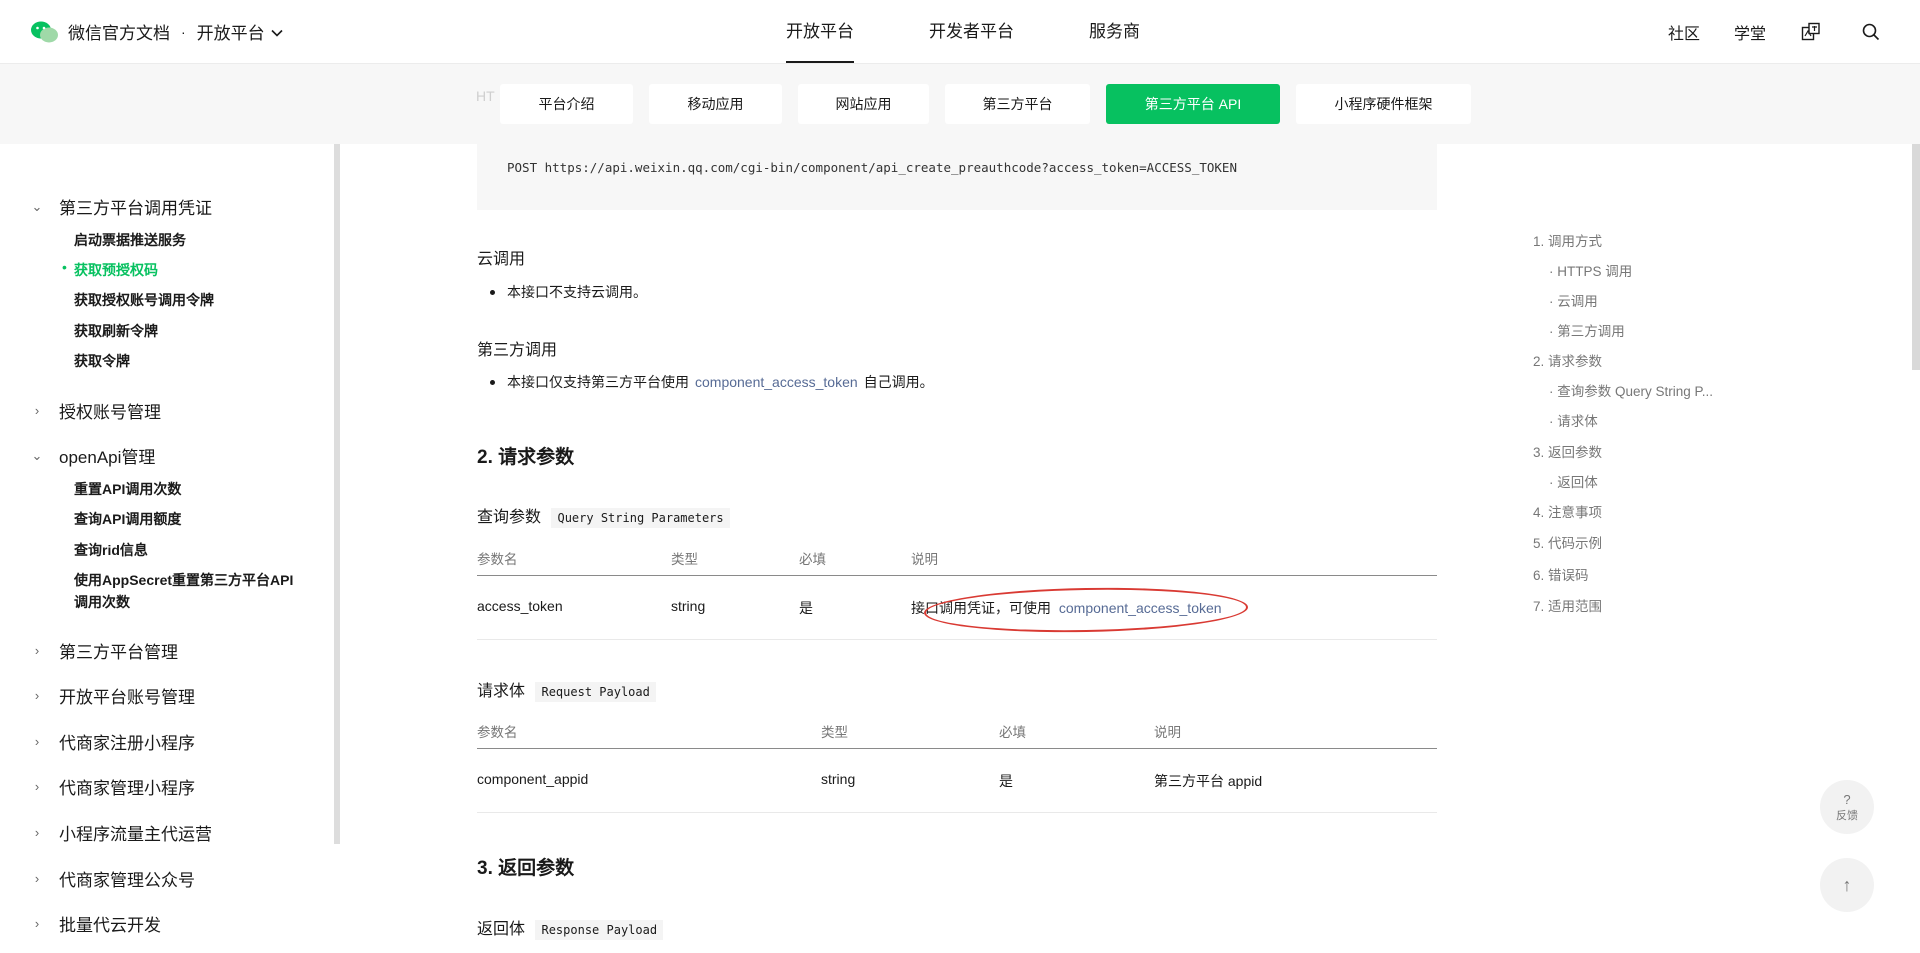  I want to click on sidebar-group-openapi: ⌄ openApi管理, so click(93, 455).